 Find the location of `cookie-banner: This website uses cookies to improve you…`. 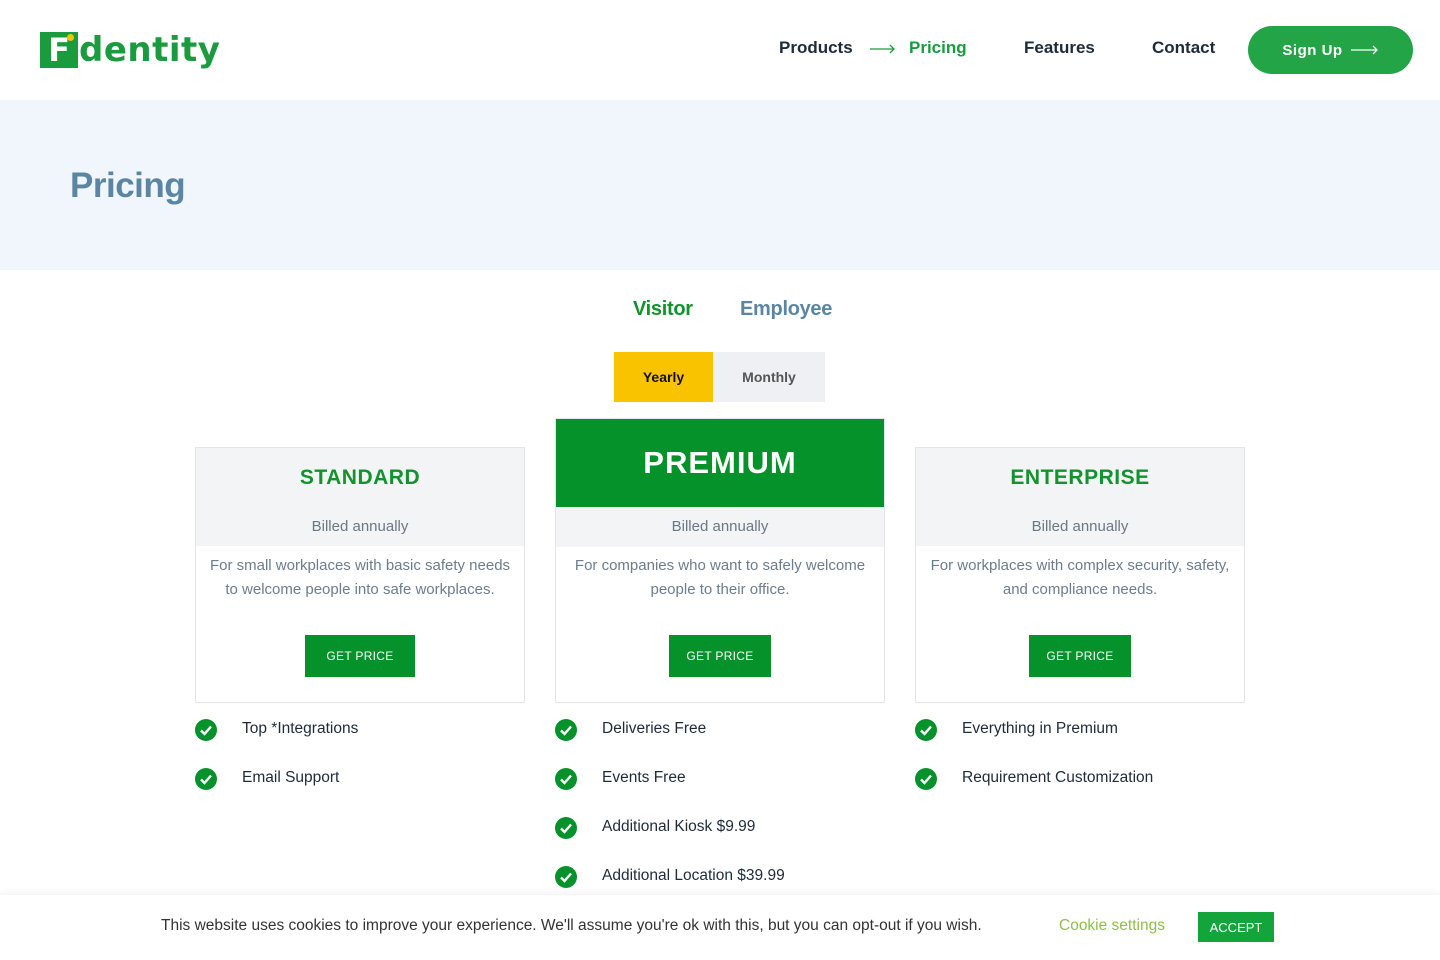

cookie-banner: This website uses cookies to improve you… is located at coordinates (720, 927).